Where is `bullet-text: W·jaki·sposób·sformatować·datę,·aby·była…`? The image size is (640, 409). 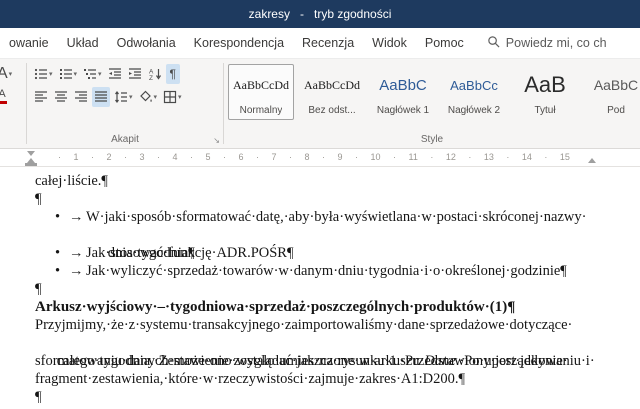
bullet-text: W·jaki·sposób·sformatować·datę,·aby·była… is located at coordinates (336, 217).